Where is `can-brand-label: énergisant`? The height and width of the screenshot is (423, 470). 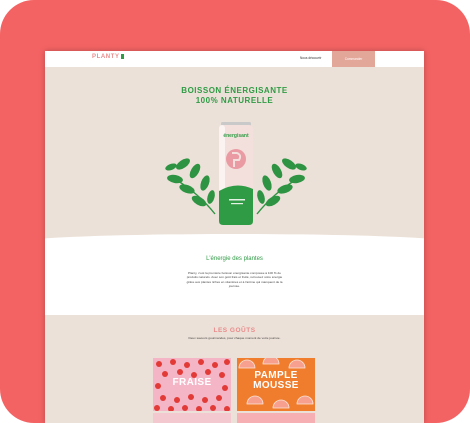
can-brand-label: énergisant is located at coordinates (236, 136).